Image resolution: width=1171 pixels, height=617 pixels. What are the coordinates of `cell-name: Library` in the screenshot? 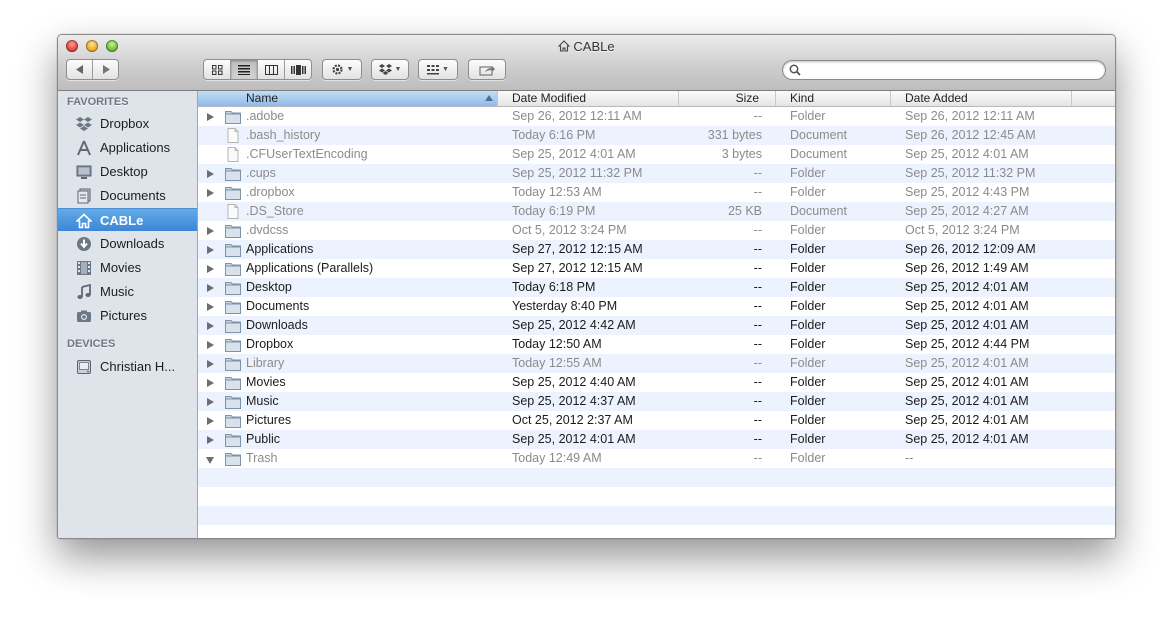 It's located at (265, 363).